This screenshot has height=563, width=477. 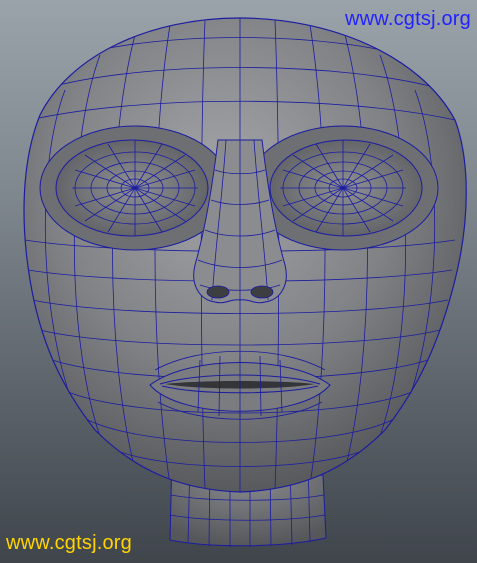 I want to click on left-eye-socket, so click(x=135, y=188).